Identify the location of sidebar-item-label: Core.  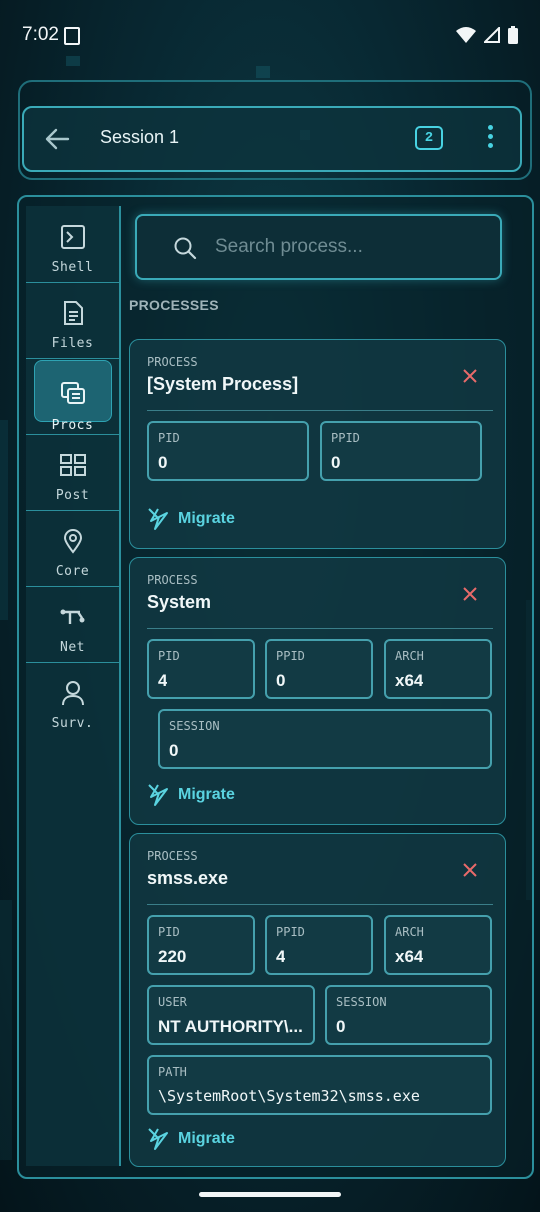
(72, 571).